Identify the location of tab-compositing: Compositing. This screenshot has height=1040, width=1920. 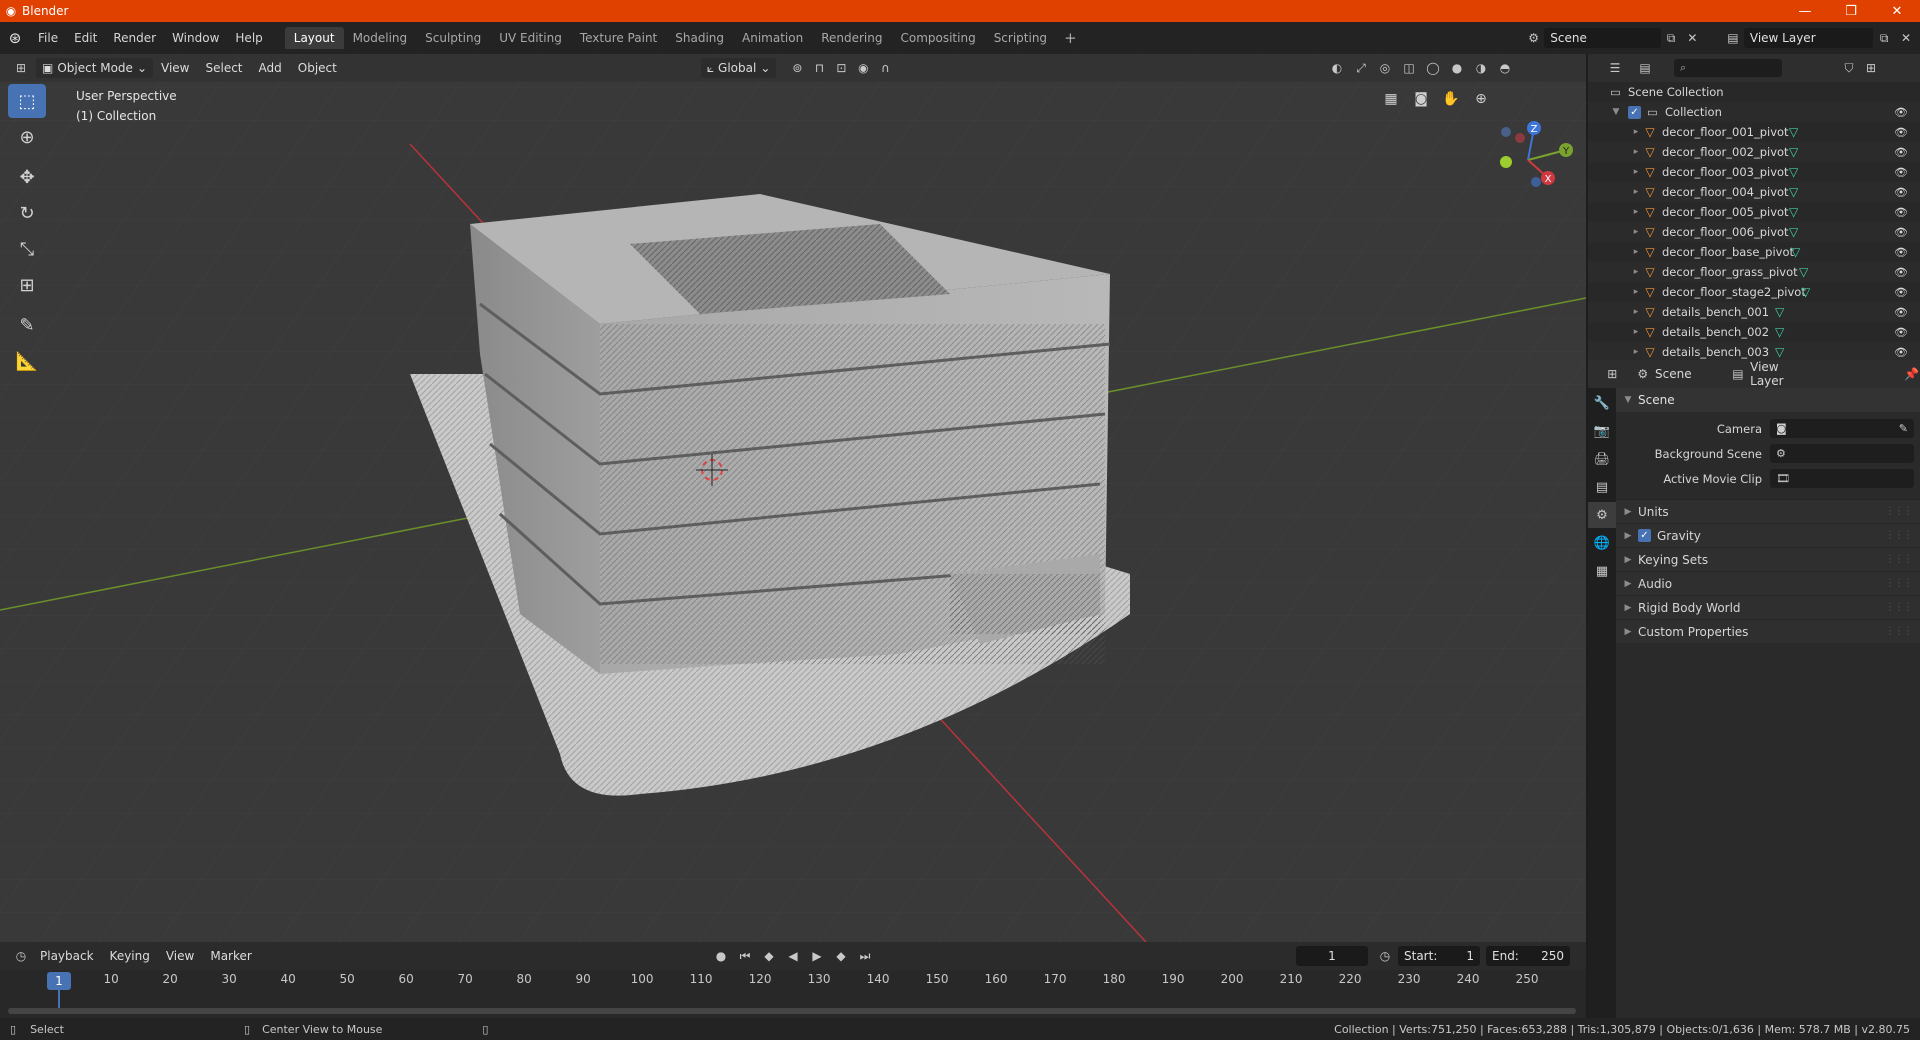
(937, 38).